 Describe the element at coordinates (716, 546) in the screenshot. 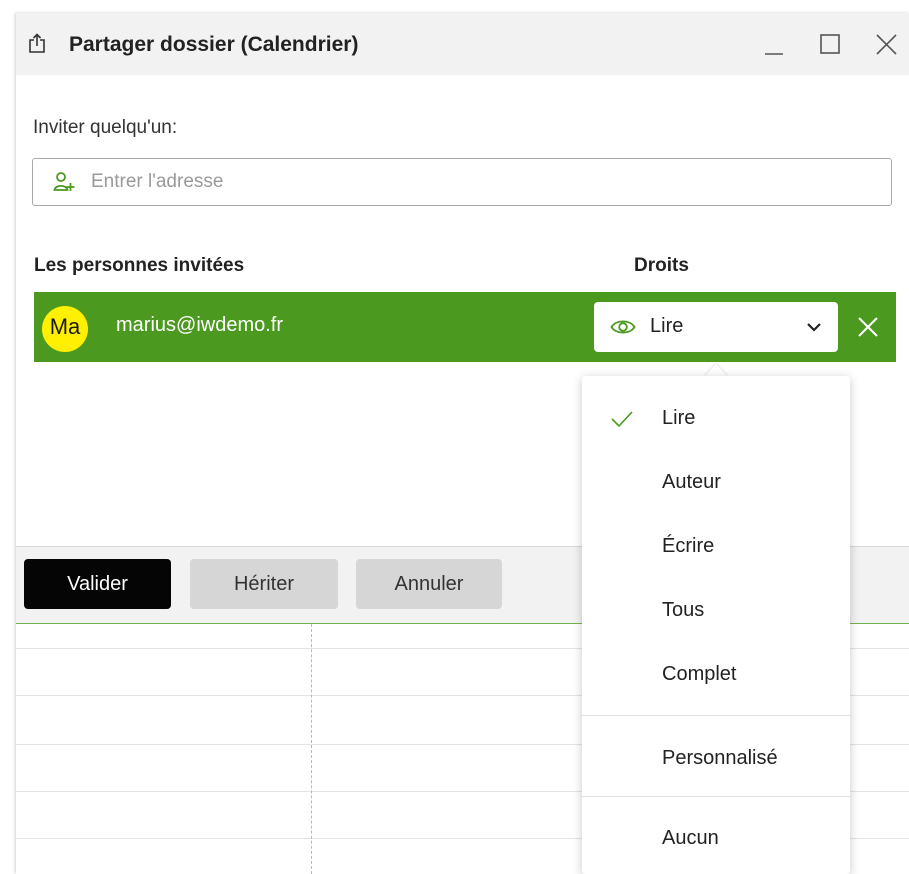

I see `rights-option-ecrire: Écrire` at that location.